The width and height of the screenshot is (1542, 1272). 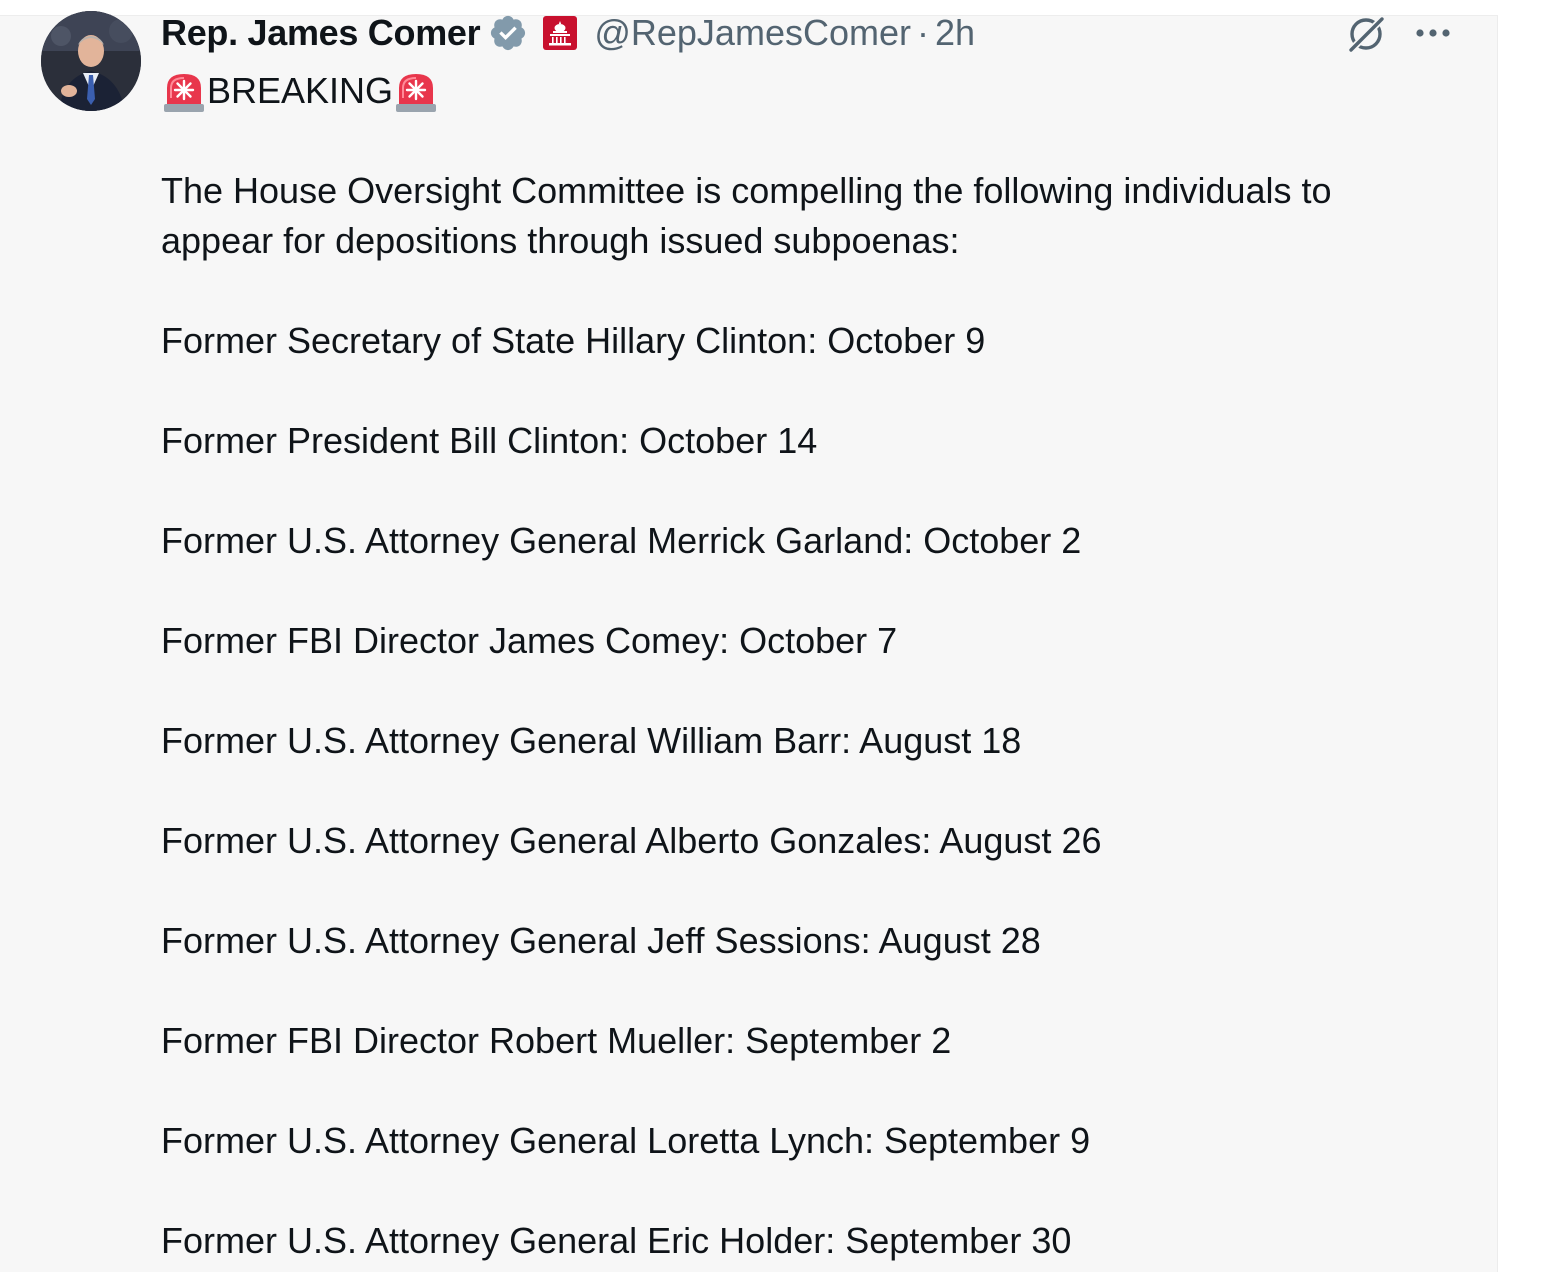 I want to click on verified-badge-icon, so click(x=508, y=33).